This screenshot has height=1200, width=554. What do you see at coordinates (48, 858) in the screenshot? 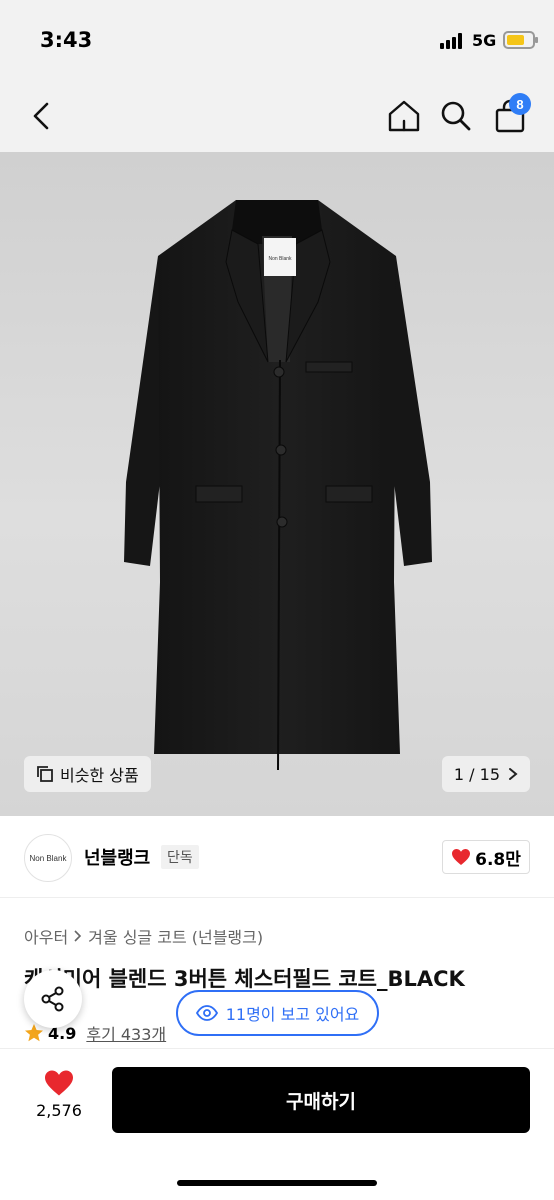
I see `brand-logo: Non Blank` at bounding box center [48, 858].